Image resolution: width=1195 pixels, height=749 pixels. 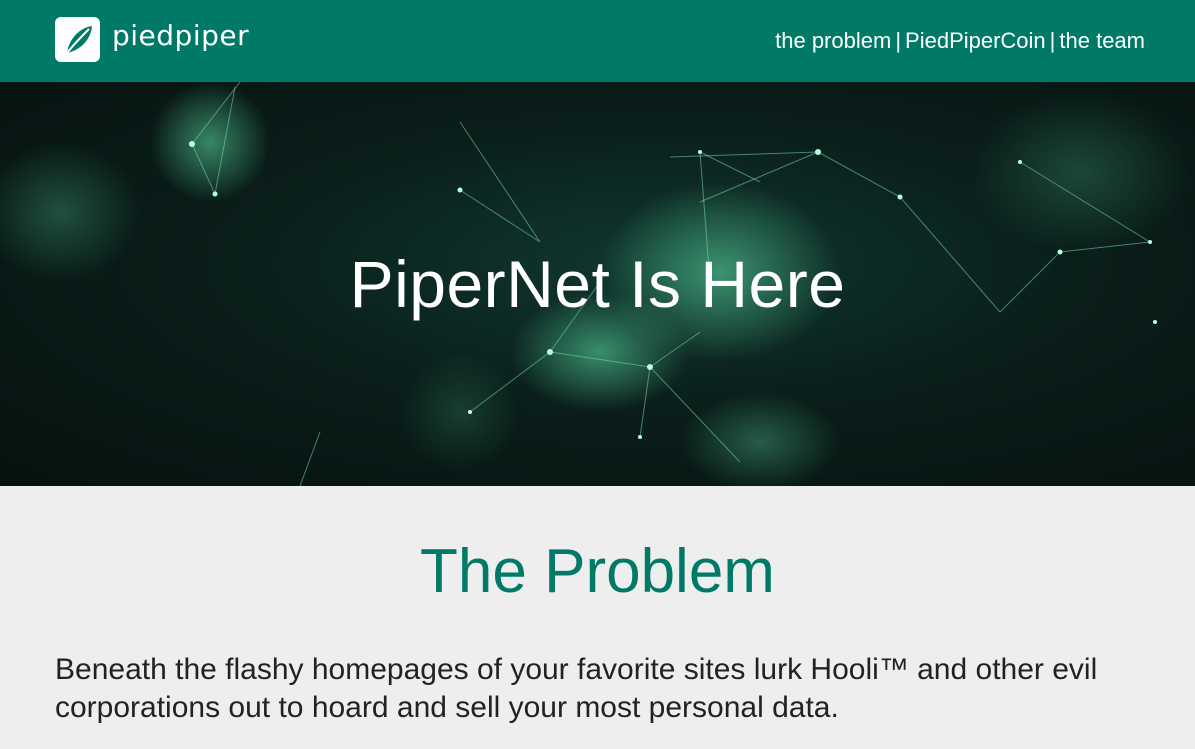 I want to click on problem-title: The Problem, so click(x=597, y=571).